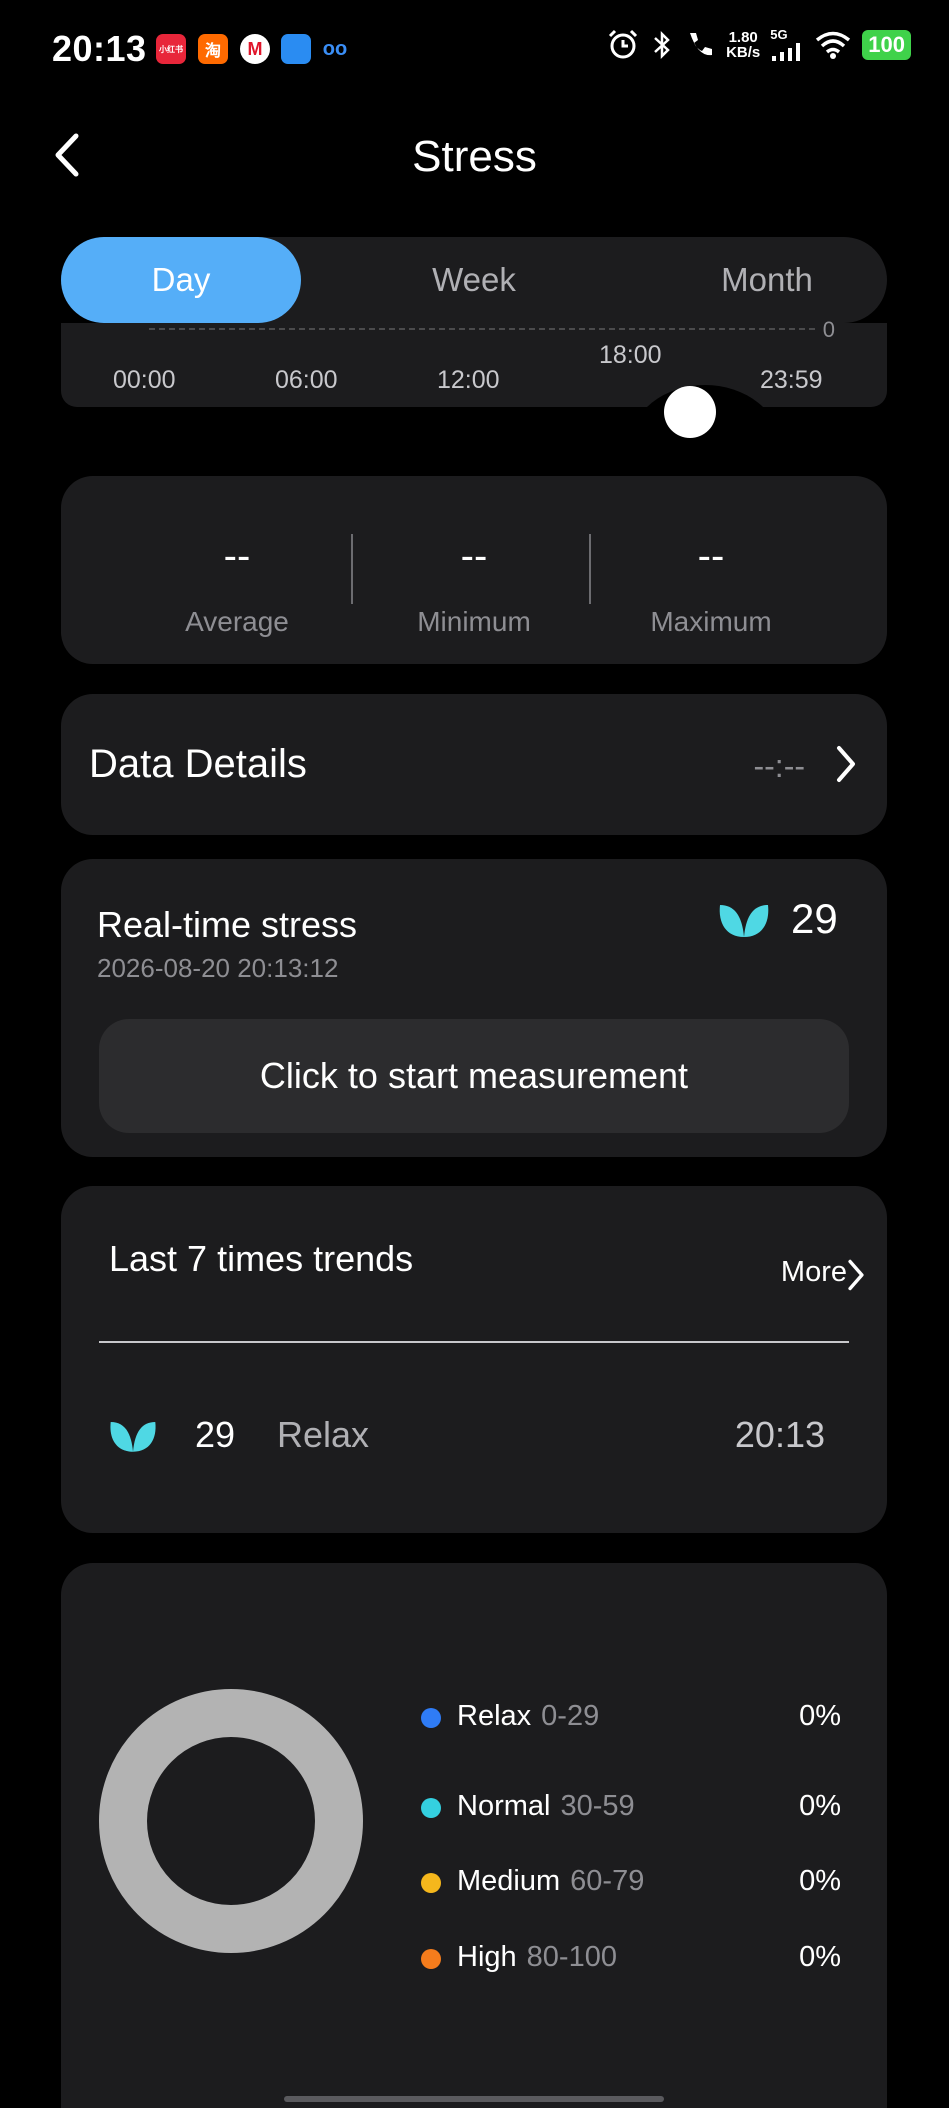  Describe the element at coordinates (474, 1359) in the screenshot. I see `trends-card: Last 7 times trends More 29 Relax 20:13` at that location.